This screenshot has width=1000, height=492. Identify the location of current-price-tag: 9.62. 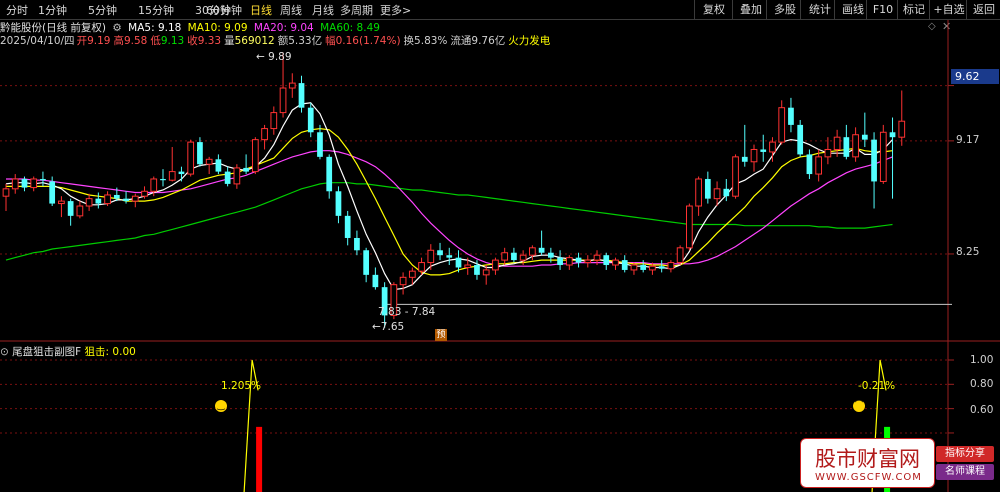
(975, 76).